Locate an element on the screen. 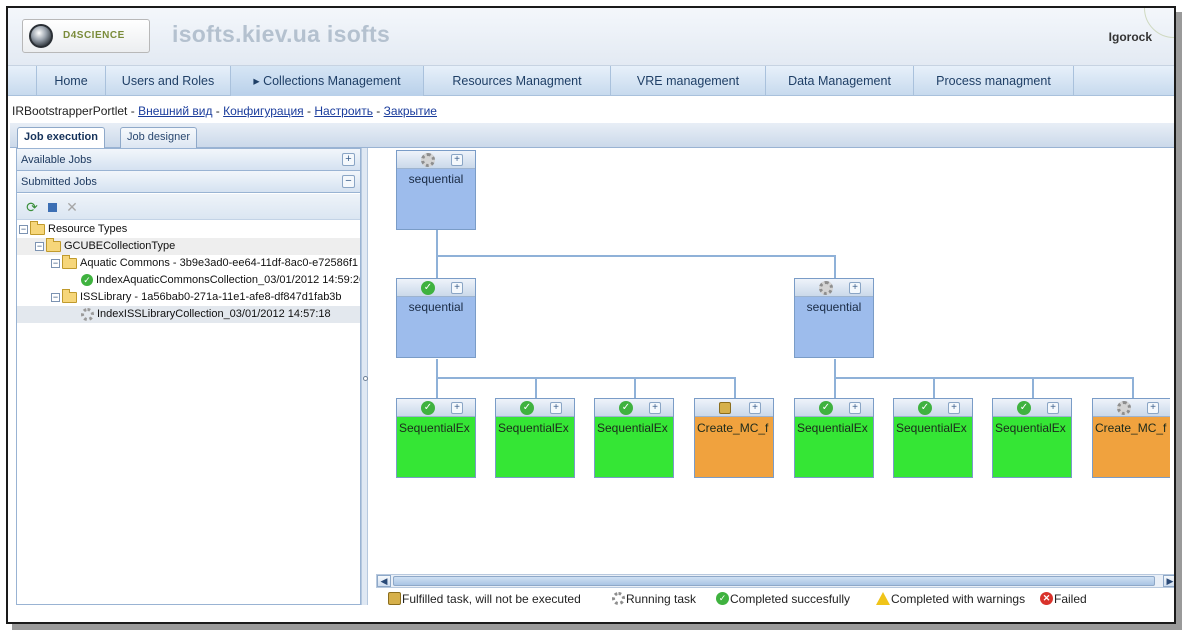  panel-splitter is located at coordinates (364, 376).